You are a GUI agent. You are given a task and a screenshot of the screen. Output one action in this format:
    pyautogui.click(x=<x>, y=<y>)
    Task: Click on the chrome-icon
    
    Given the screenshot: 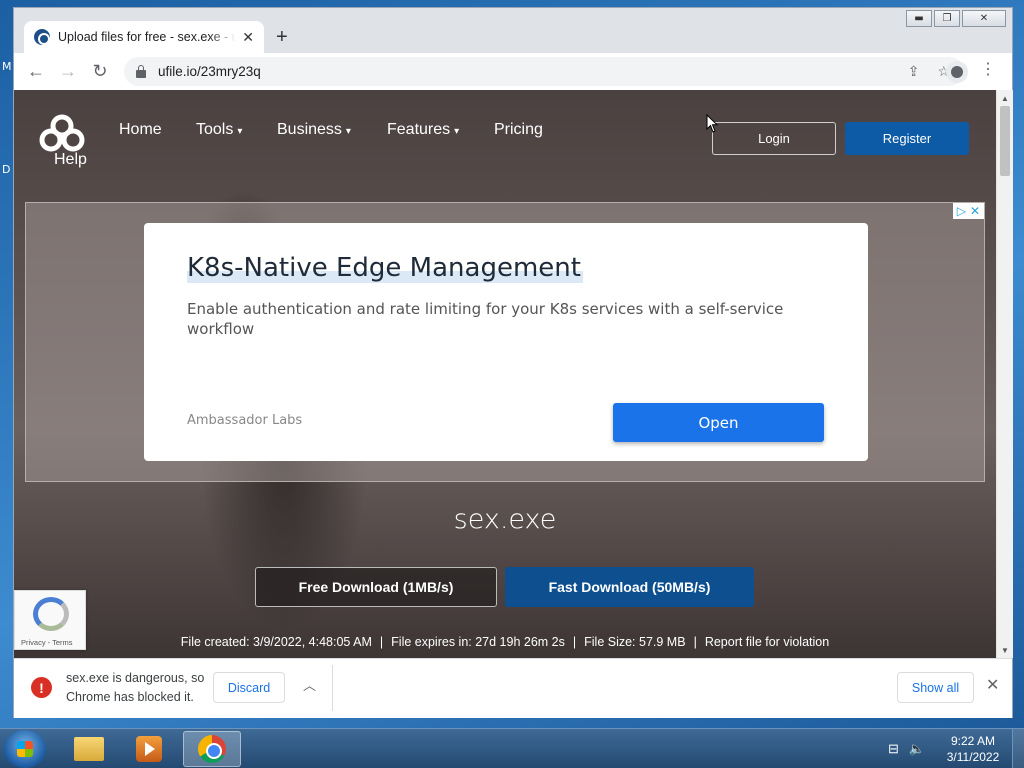 What is the action you would take?
    pyautogui.click(x=212, y=749)
    